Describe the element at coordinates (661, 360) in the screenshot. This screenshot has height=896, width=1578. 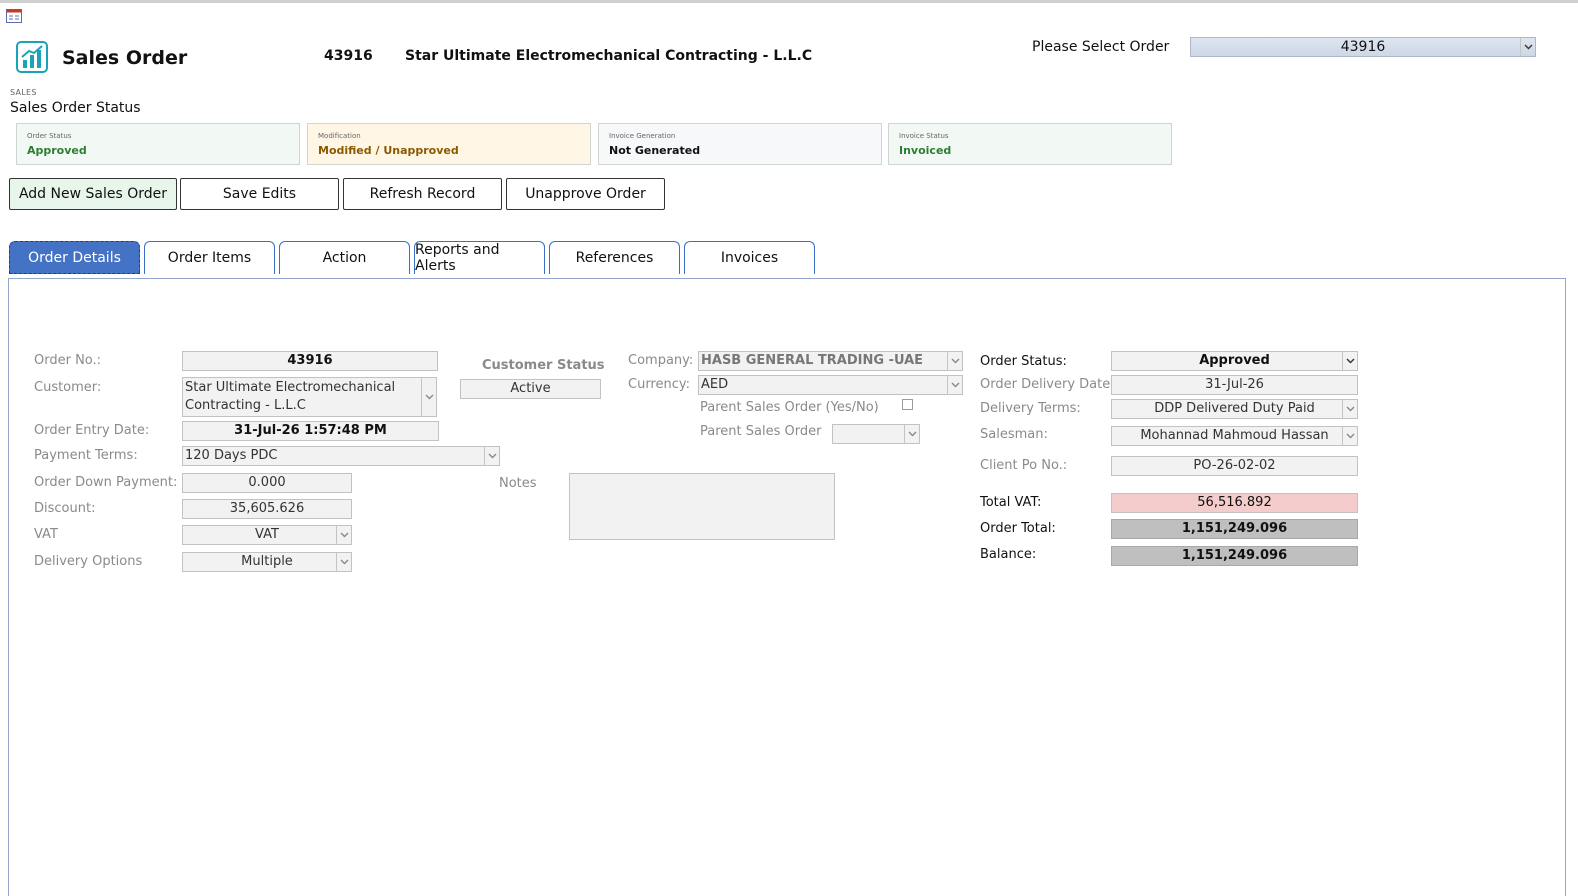
I see `company-label: Company:` at that location.